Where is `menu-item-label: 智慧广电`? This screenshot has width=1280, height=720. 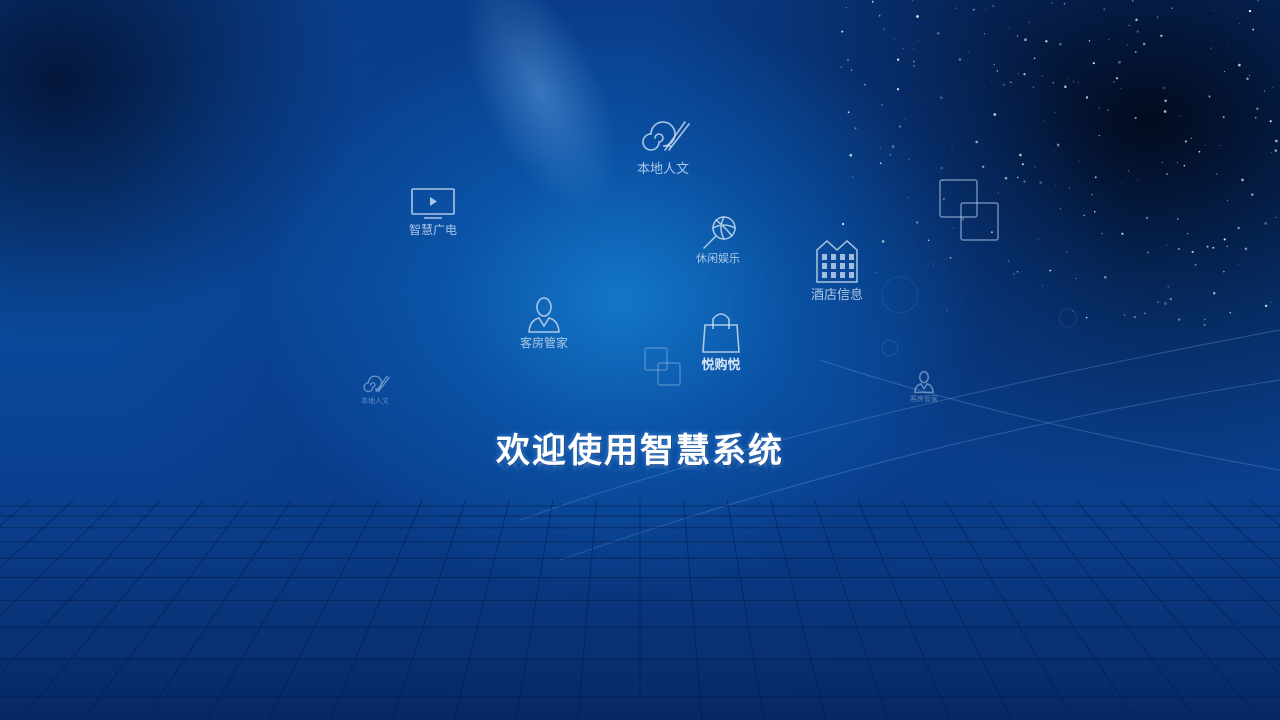 menu-item-label: 智慧广电 is located at coordinates (432, 230).